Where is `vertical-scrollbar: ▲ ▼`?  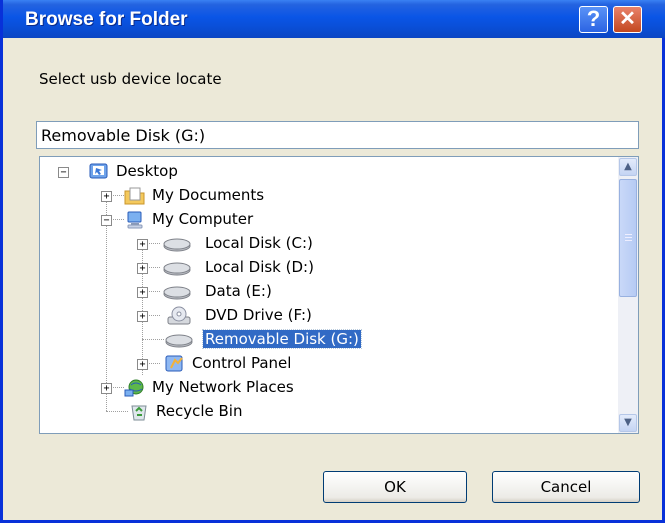
vertical-scrollbar: ▲ ▼ is located at coordinates (628, 295).